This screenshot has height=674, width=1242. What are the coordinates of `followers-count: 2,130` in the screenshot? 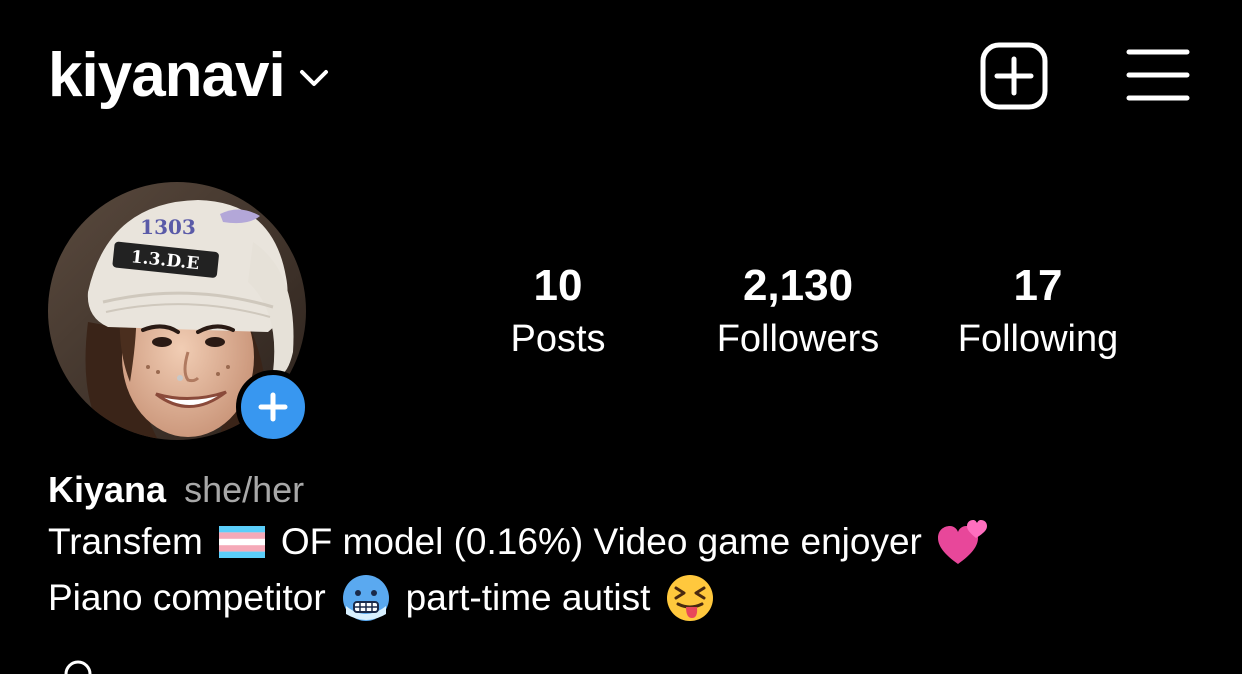 It's located at (798, 285).